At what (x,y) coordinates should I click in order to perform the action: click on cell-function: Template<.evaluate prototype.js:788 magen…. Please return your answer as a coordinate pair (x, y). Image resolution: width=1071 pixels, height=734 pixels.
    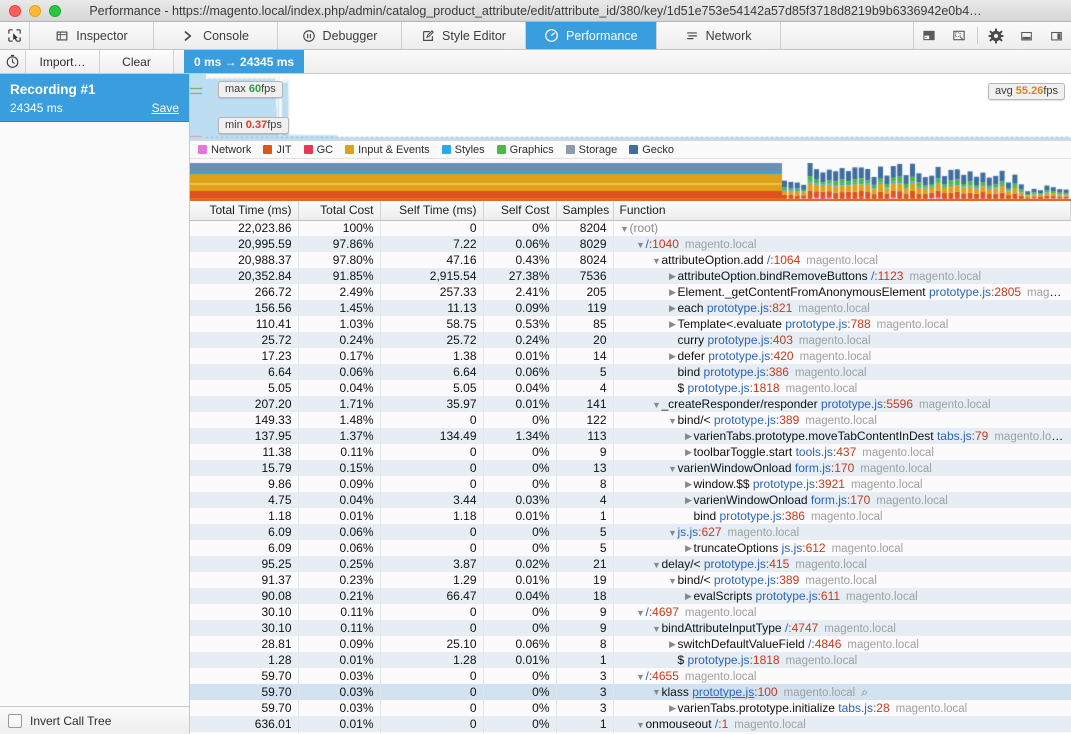
    Looking at the image, I should click on (842, 324).